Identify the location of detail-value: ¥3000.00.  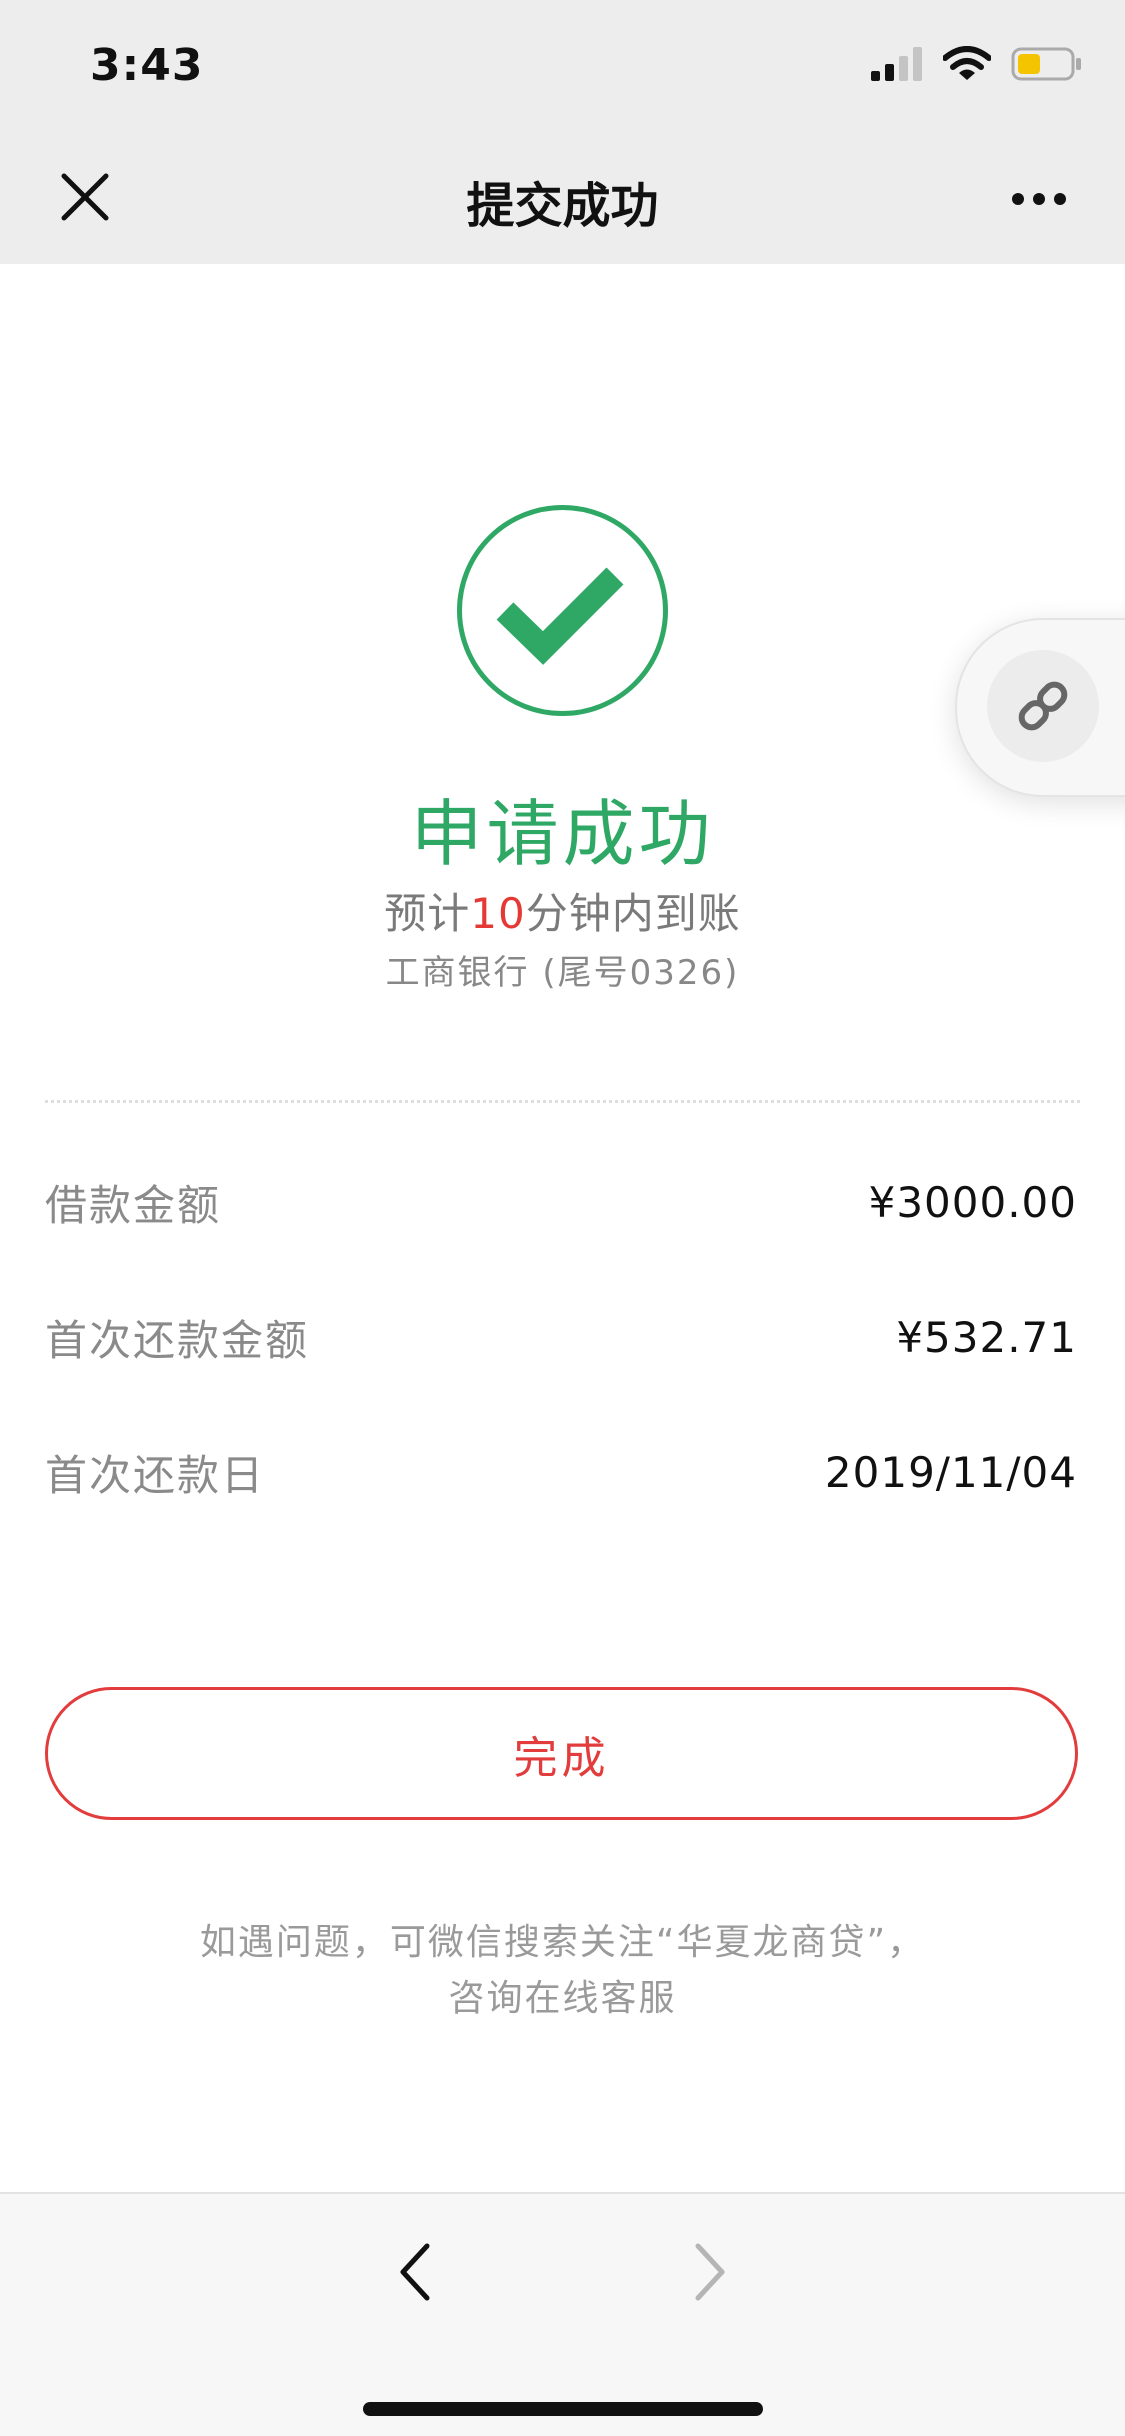
(972, 1202).